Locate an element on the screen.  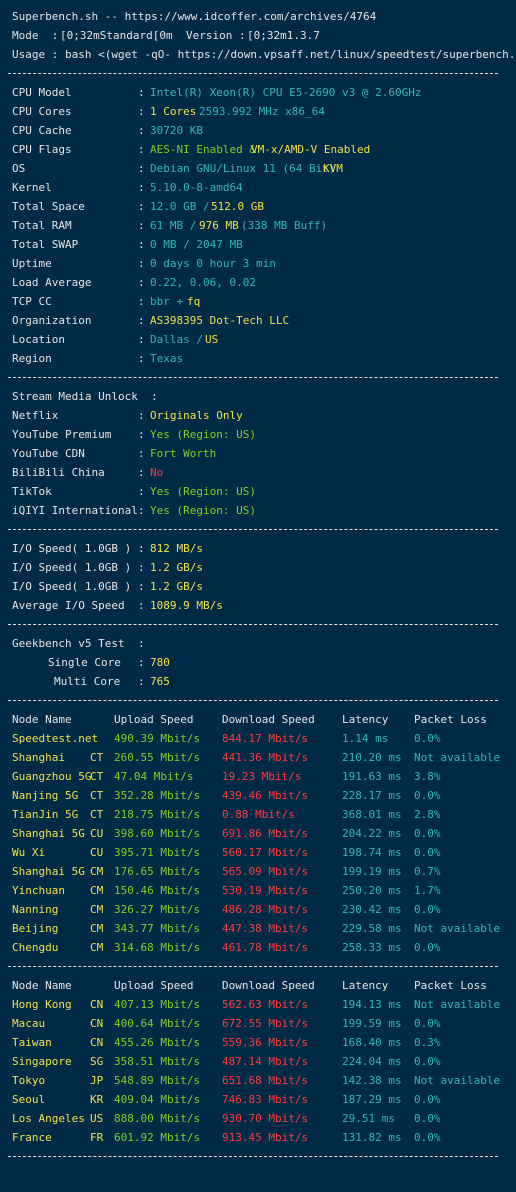
latency: 199.19 ms is located at coordinates (372, 871).